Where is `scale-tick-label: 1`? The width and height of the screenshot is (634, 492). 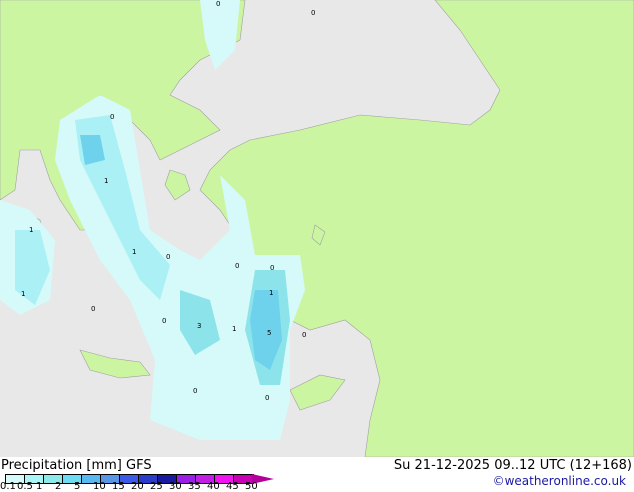
scale-tick-label: 1 is located at coordinates (39, 486).